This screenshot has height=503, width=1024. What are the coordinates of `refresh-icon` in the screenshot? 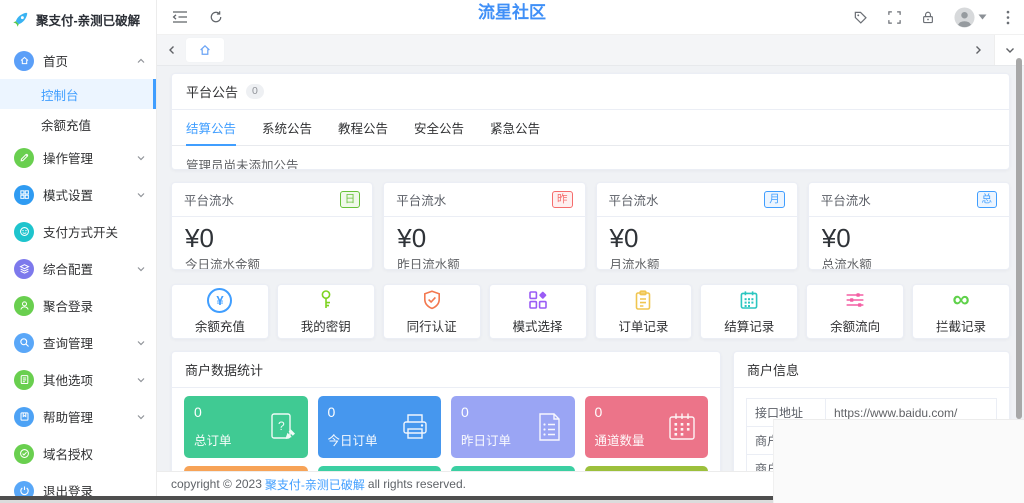 It's located at (216, 17).